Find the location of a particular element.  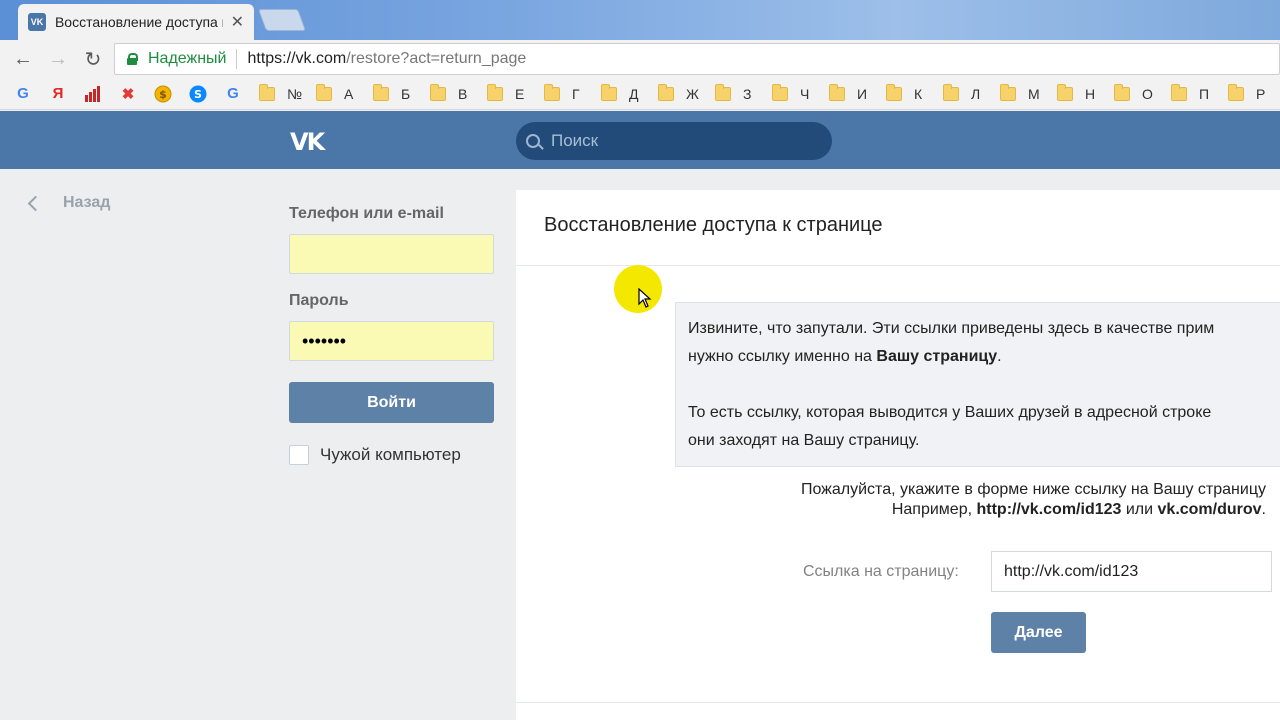

bookmark-folder: Л is located at coordinates (965, 92).